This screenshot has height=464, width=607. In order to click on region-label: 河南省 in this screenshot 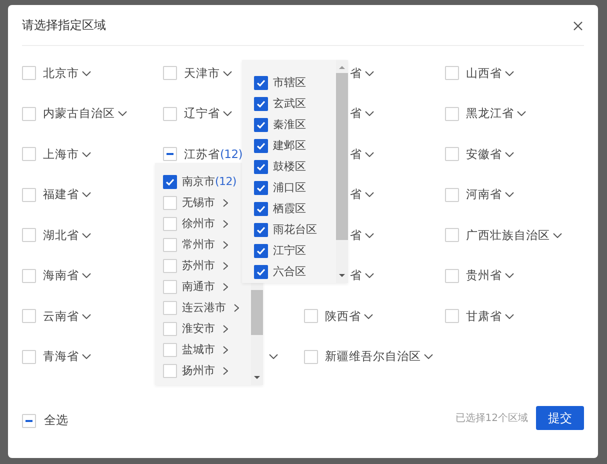, I will do `click(484, 194)`.